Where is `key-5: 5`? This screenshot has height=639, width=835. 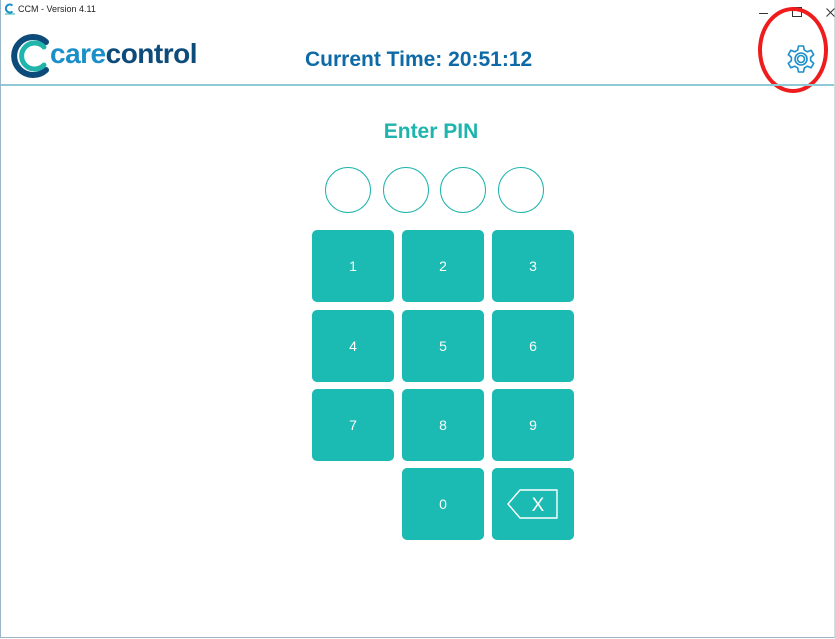 key-5: 5 is located at coordinates (443, 346).